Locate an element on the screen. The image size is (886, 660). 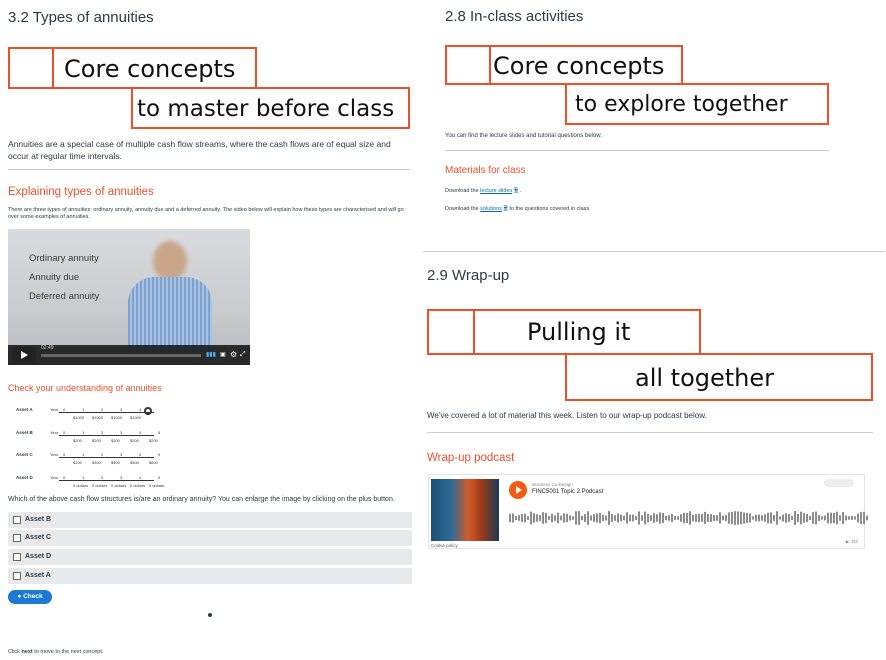
play-button is located at coordinates (24, 354).